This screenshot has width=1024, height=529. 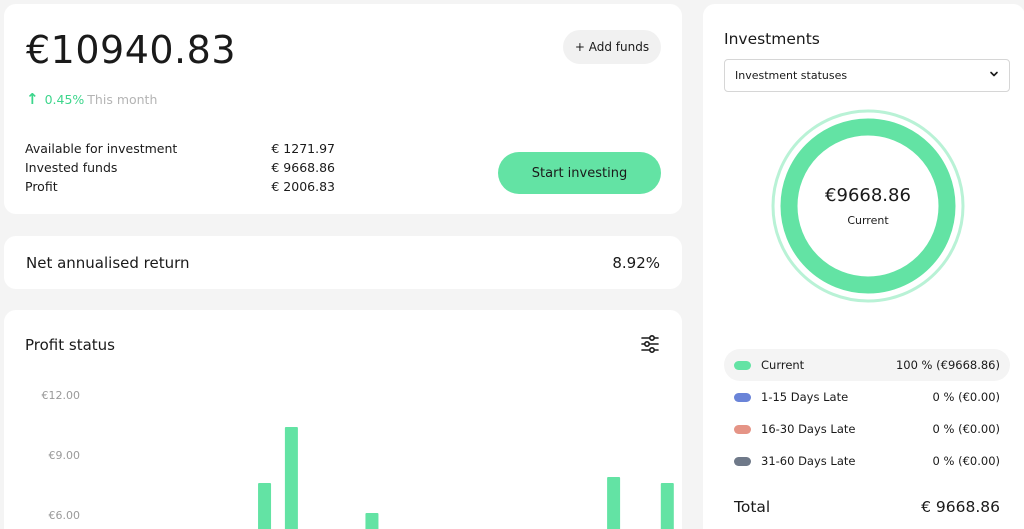 What do you see at coordinates (612, 47) in the screenshot?
I see `add-funds-button: + Add funds` at bounding box center [612, 47].